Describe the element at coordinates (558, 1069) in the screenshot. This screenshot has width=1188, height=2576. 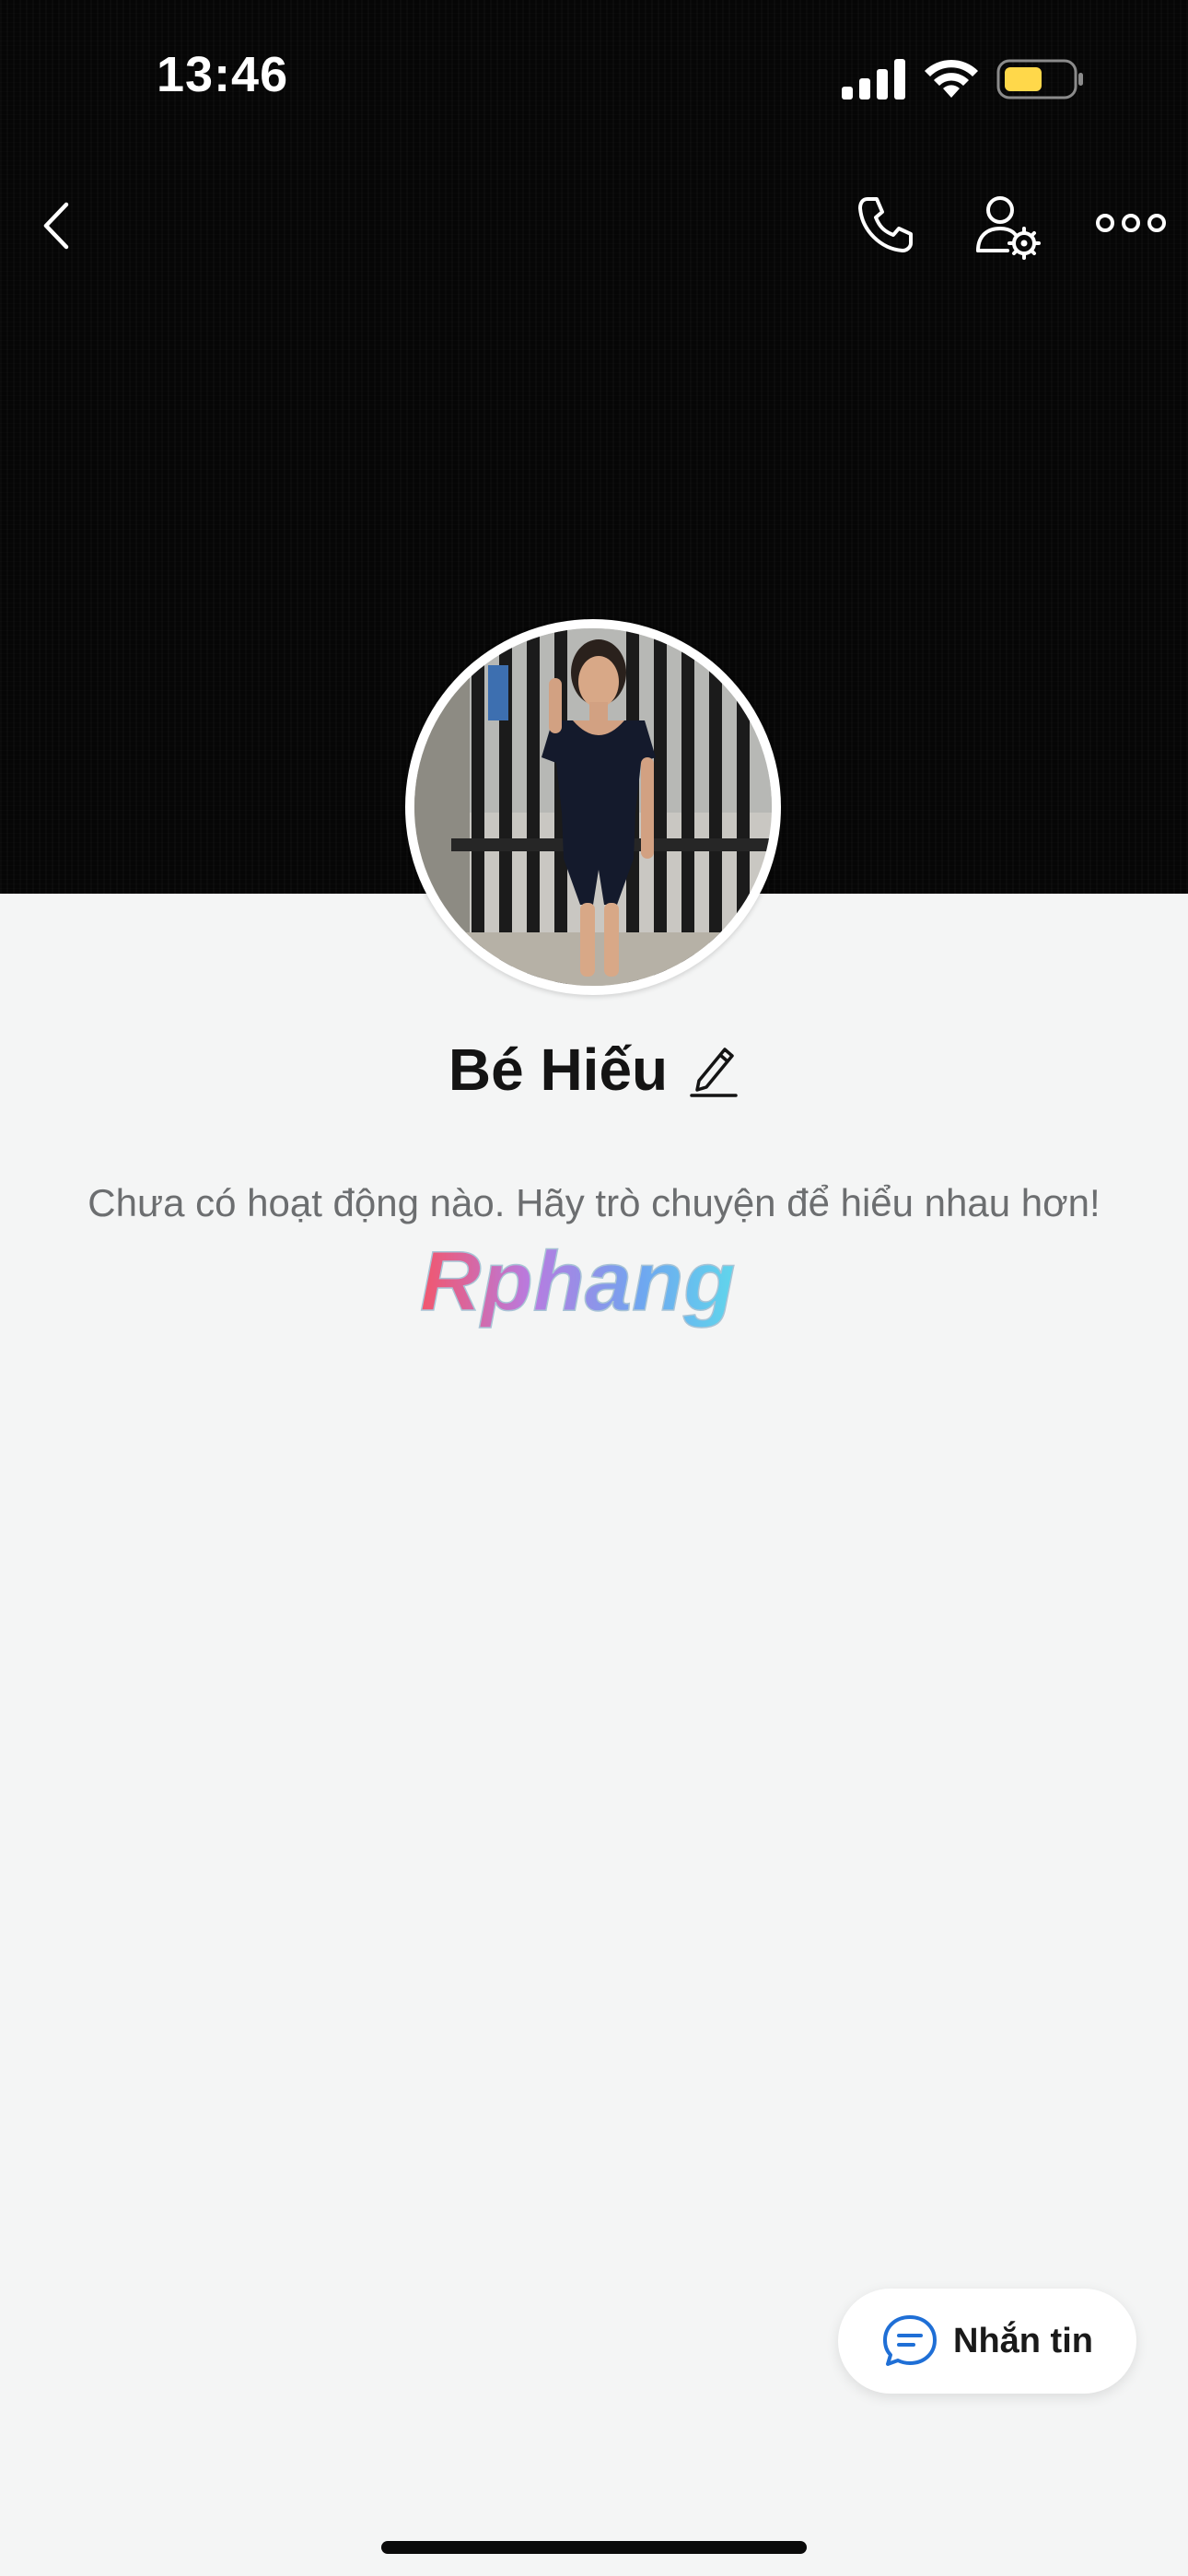
I see `profile-name: Bé Hiếu` at that location.